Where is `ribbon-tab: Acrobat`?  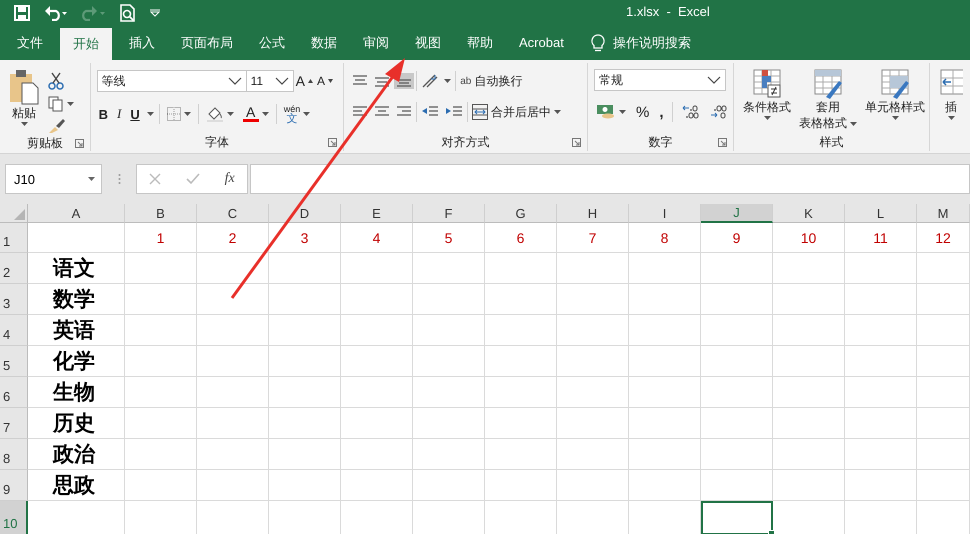
ribbon-tab: Acrobat is located at coordinates (541, 42).